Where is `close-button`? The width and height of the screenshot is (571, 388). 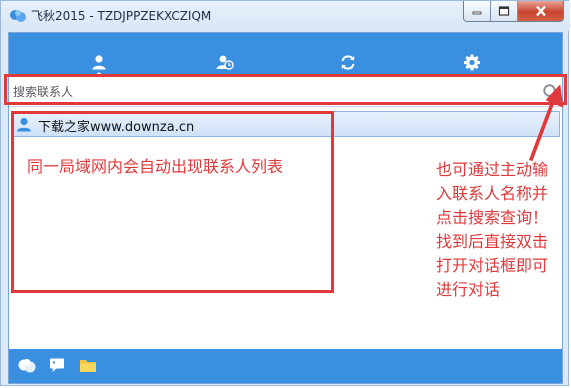
close-button is located at coordinates (540, 11).